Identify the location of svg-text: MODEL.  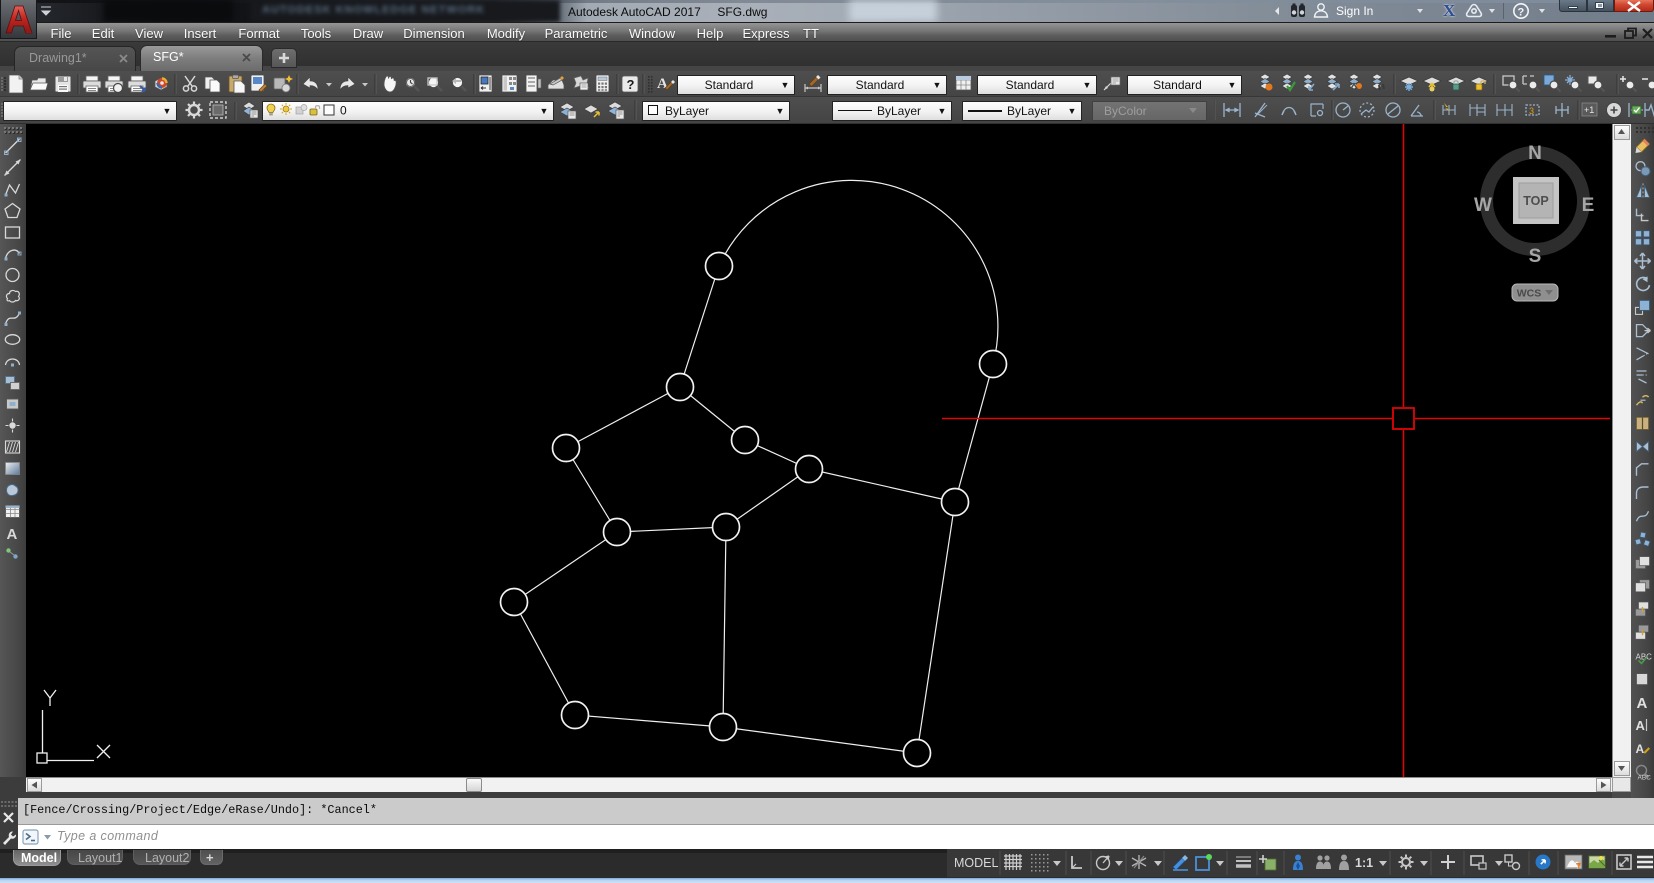
(976, 863).